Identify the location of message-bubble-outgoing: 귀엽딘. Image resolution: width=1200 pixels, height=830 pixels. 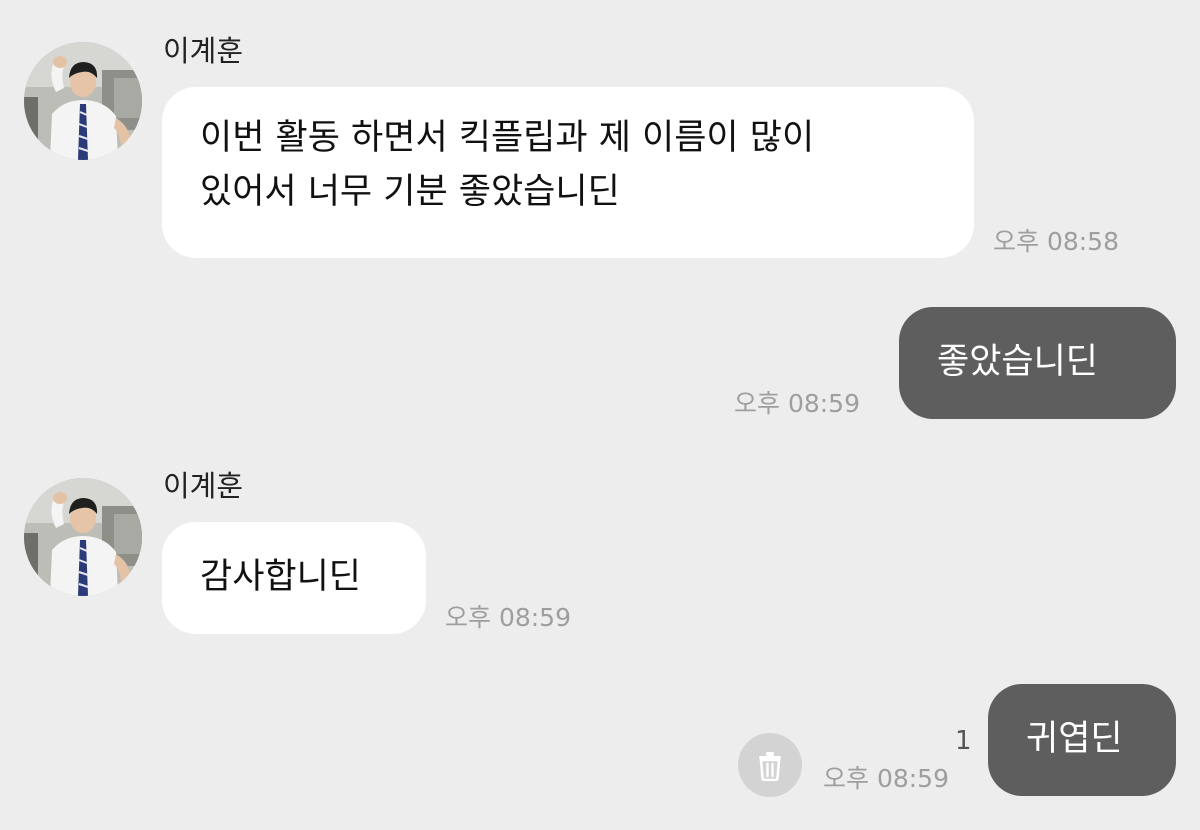
(1082, 740).